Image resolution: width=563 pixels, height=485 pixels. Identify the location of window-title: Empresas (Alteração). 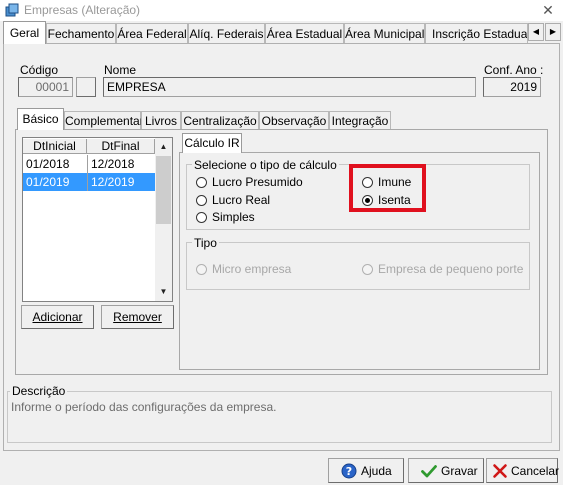
(82, 10).